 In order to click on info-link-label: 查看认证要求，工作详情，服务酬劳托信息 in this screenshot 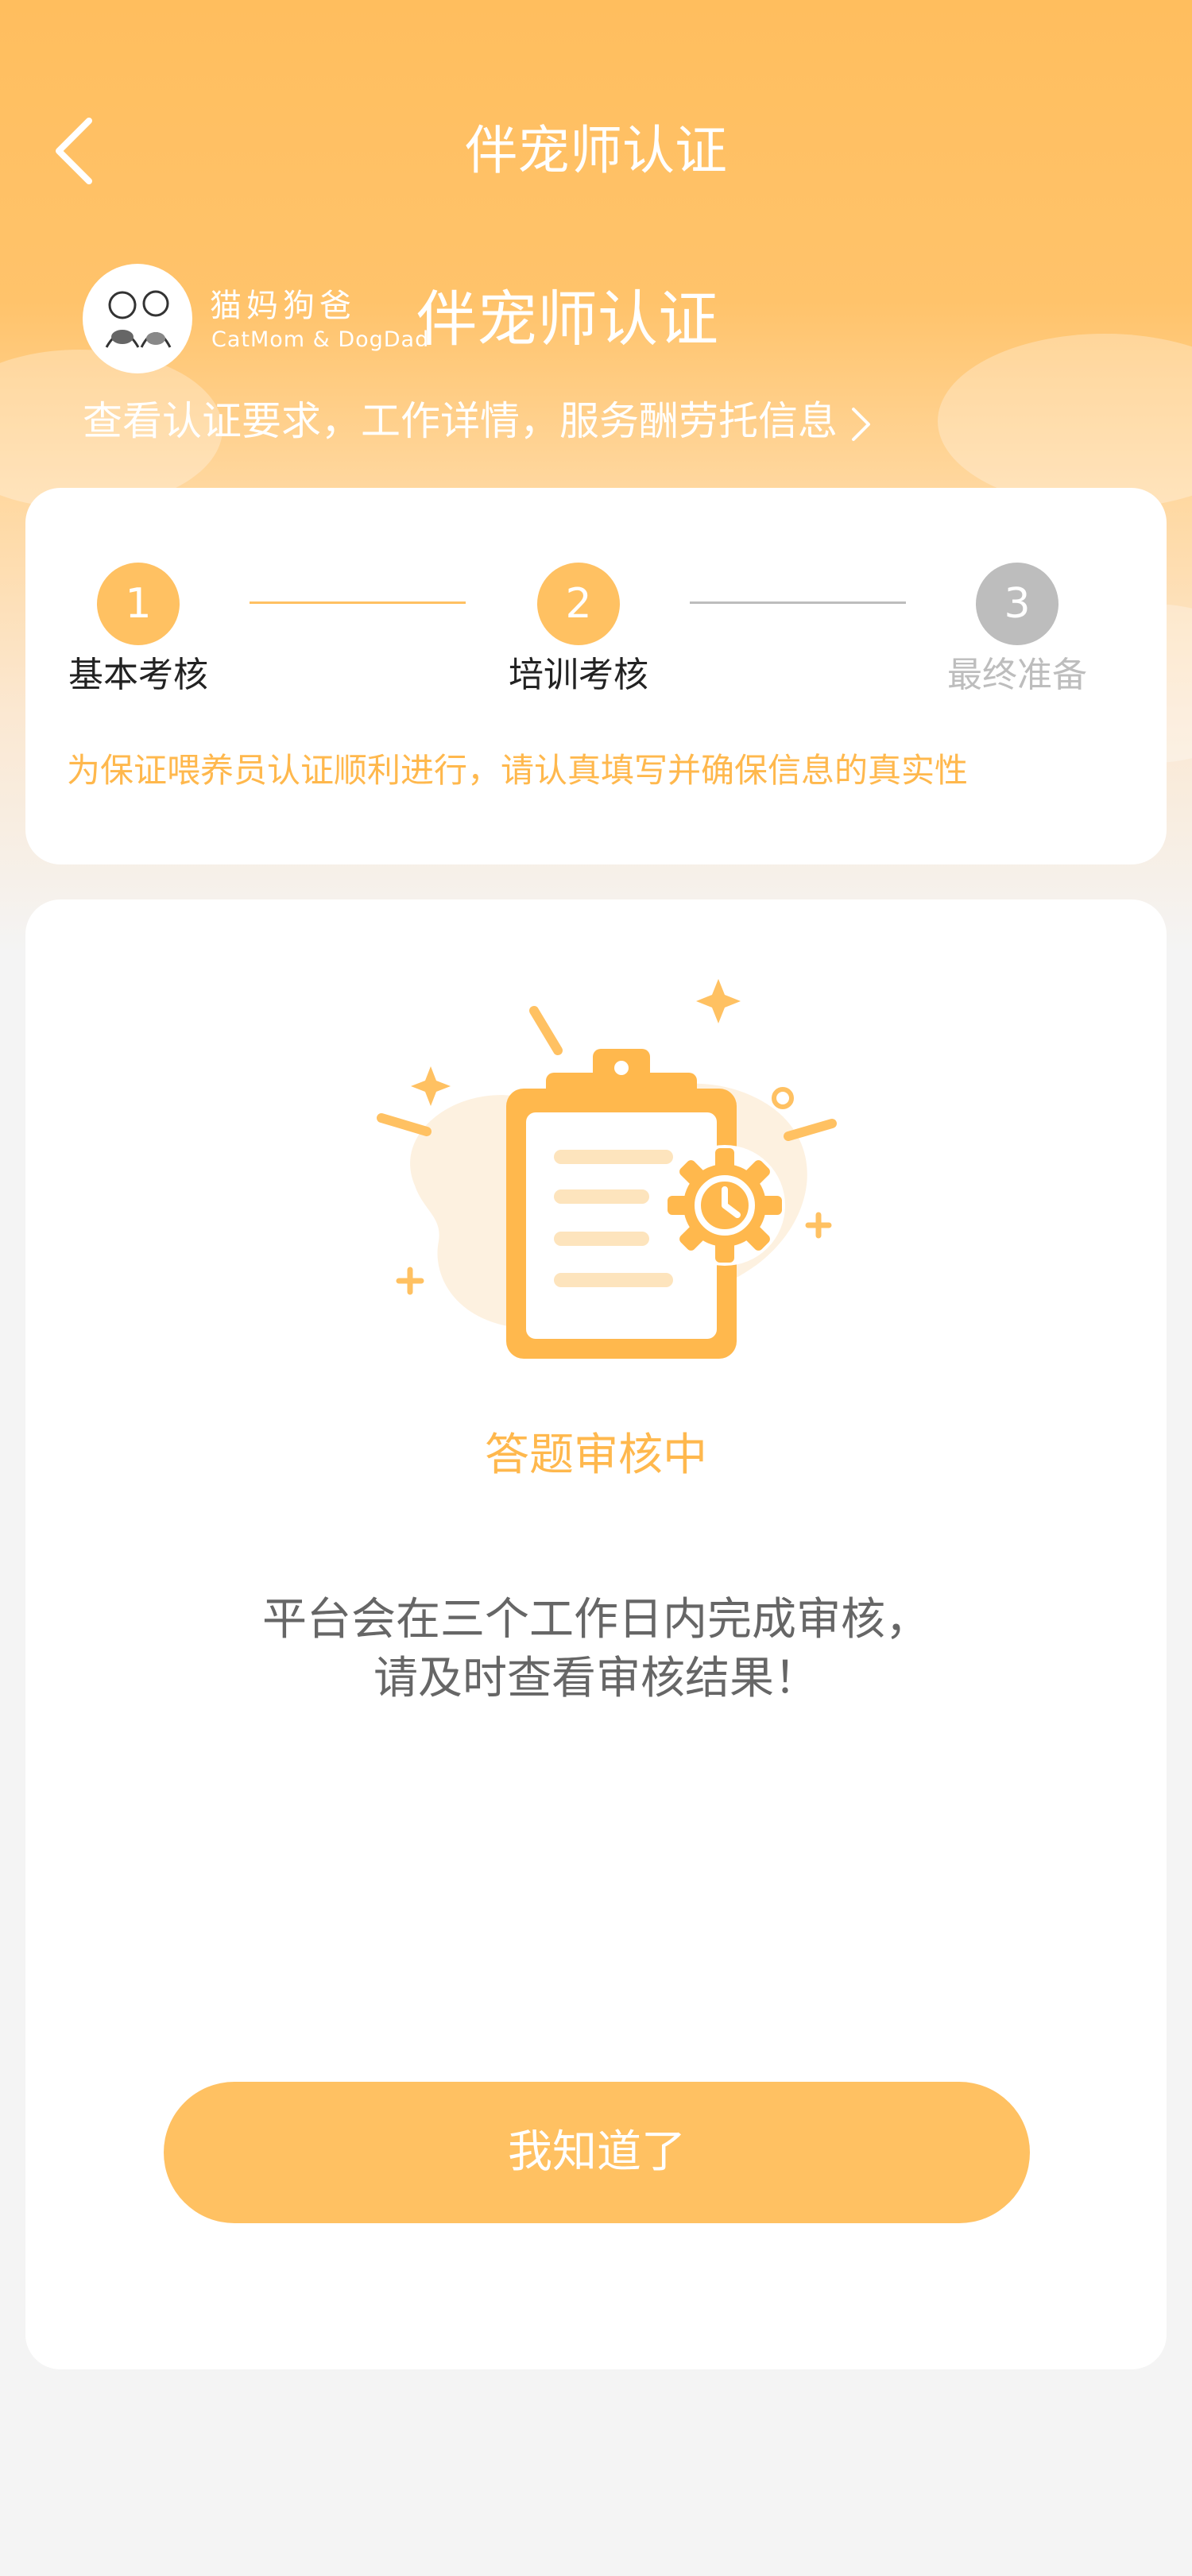, I will do `click(460, 421)`.